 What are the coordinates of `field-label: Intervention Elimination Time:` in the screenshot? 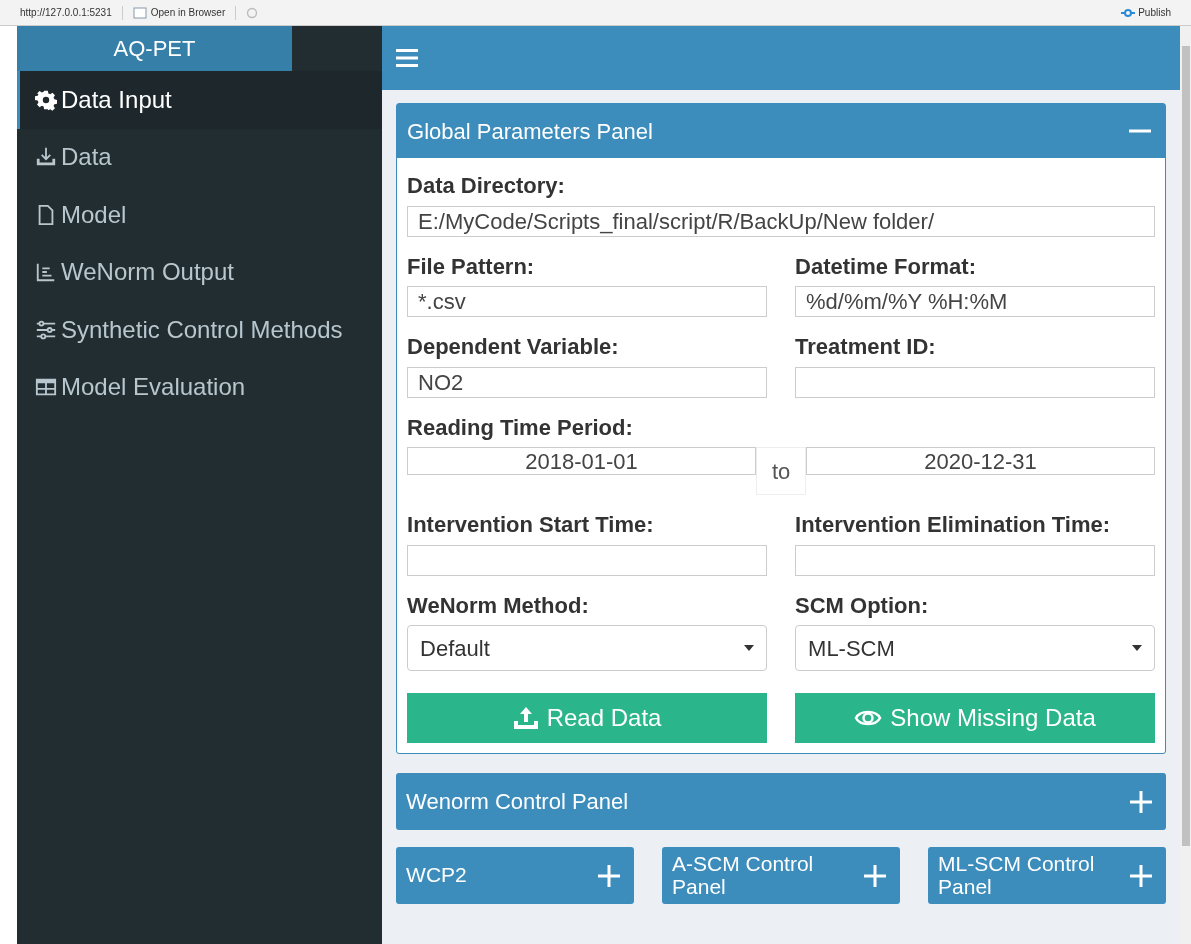 It's located at (953, 525).